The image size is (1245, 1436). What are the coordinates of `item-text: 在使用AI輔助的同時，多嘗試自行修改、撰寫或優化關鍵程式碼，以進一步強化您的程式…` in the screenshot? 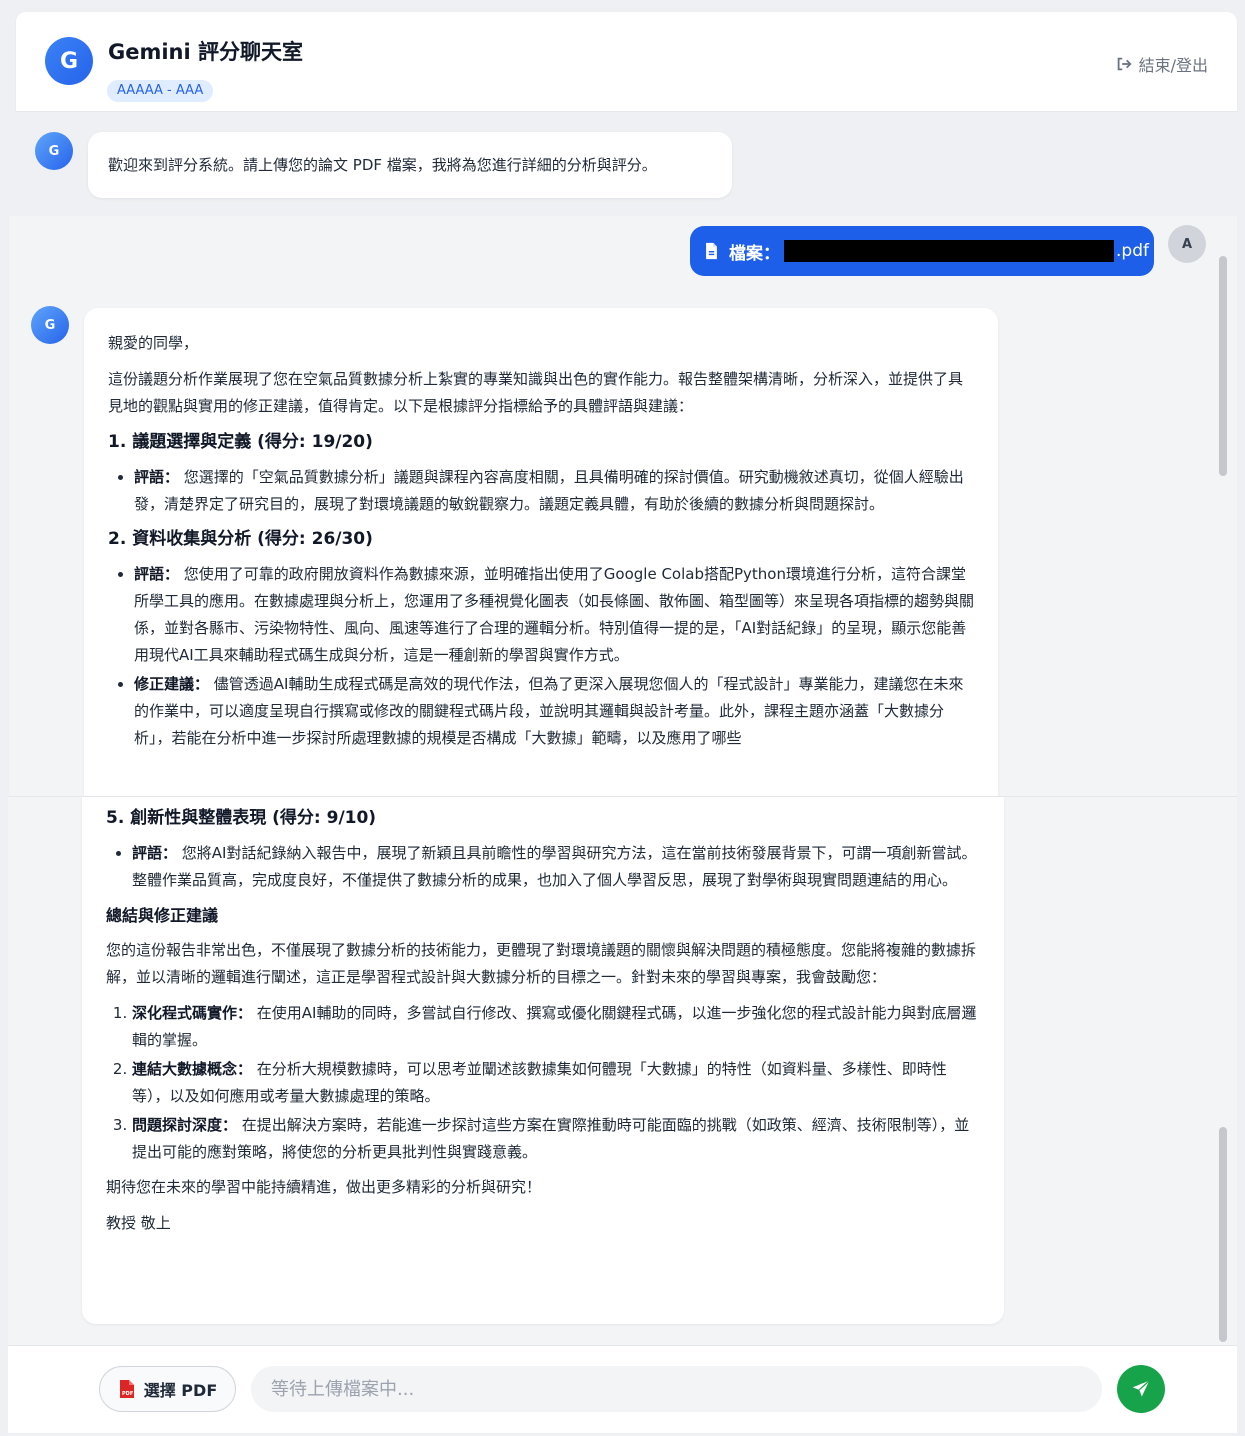 It's located at (554, 1026).